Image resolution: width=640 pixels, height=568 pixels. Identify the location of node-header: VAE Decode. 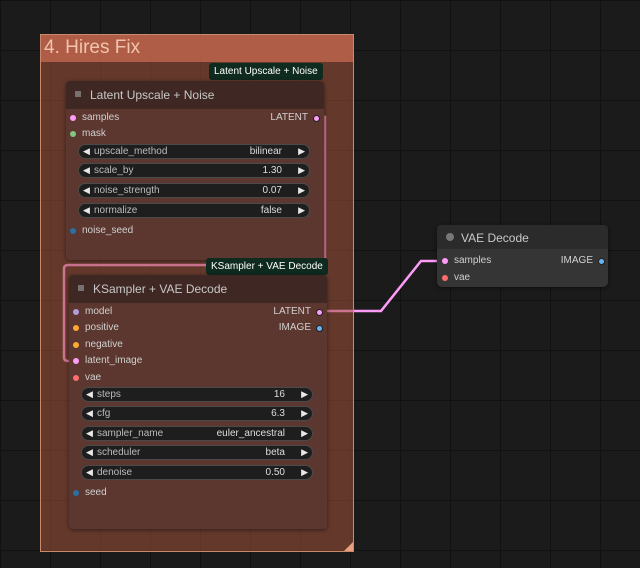
(522, 237).